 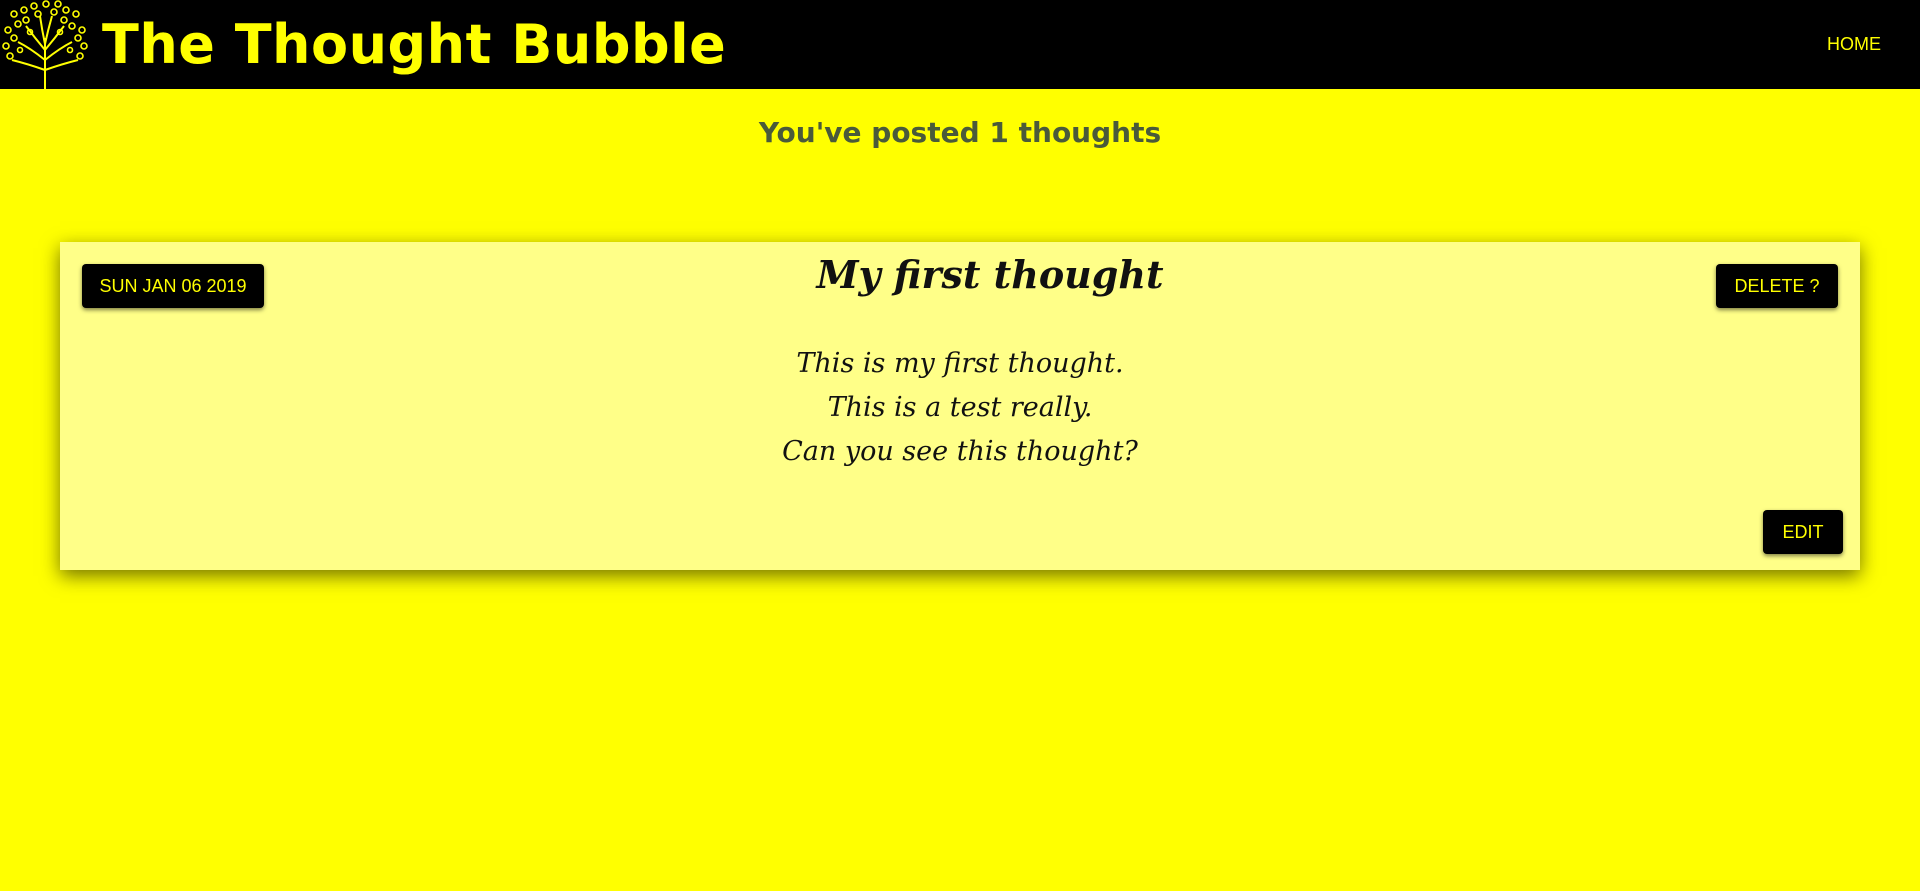 I want to click on nav-home-link: HOME, so click(x=1854, y=44).